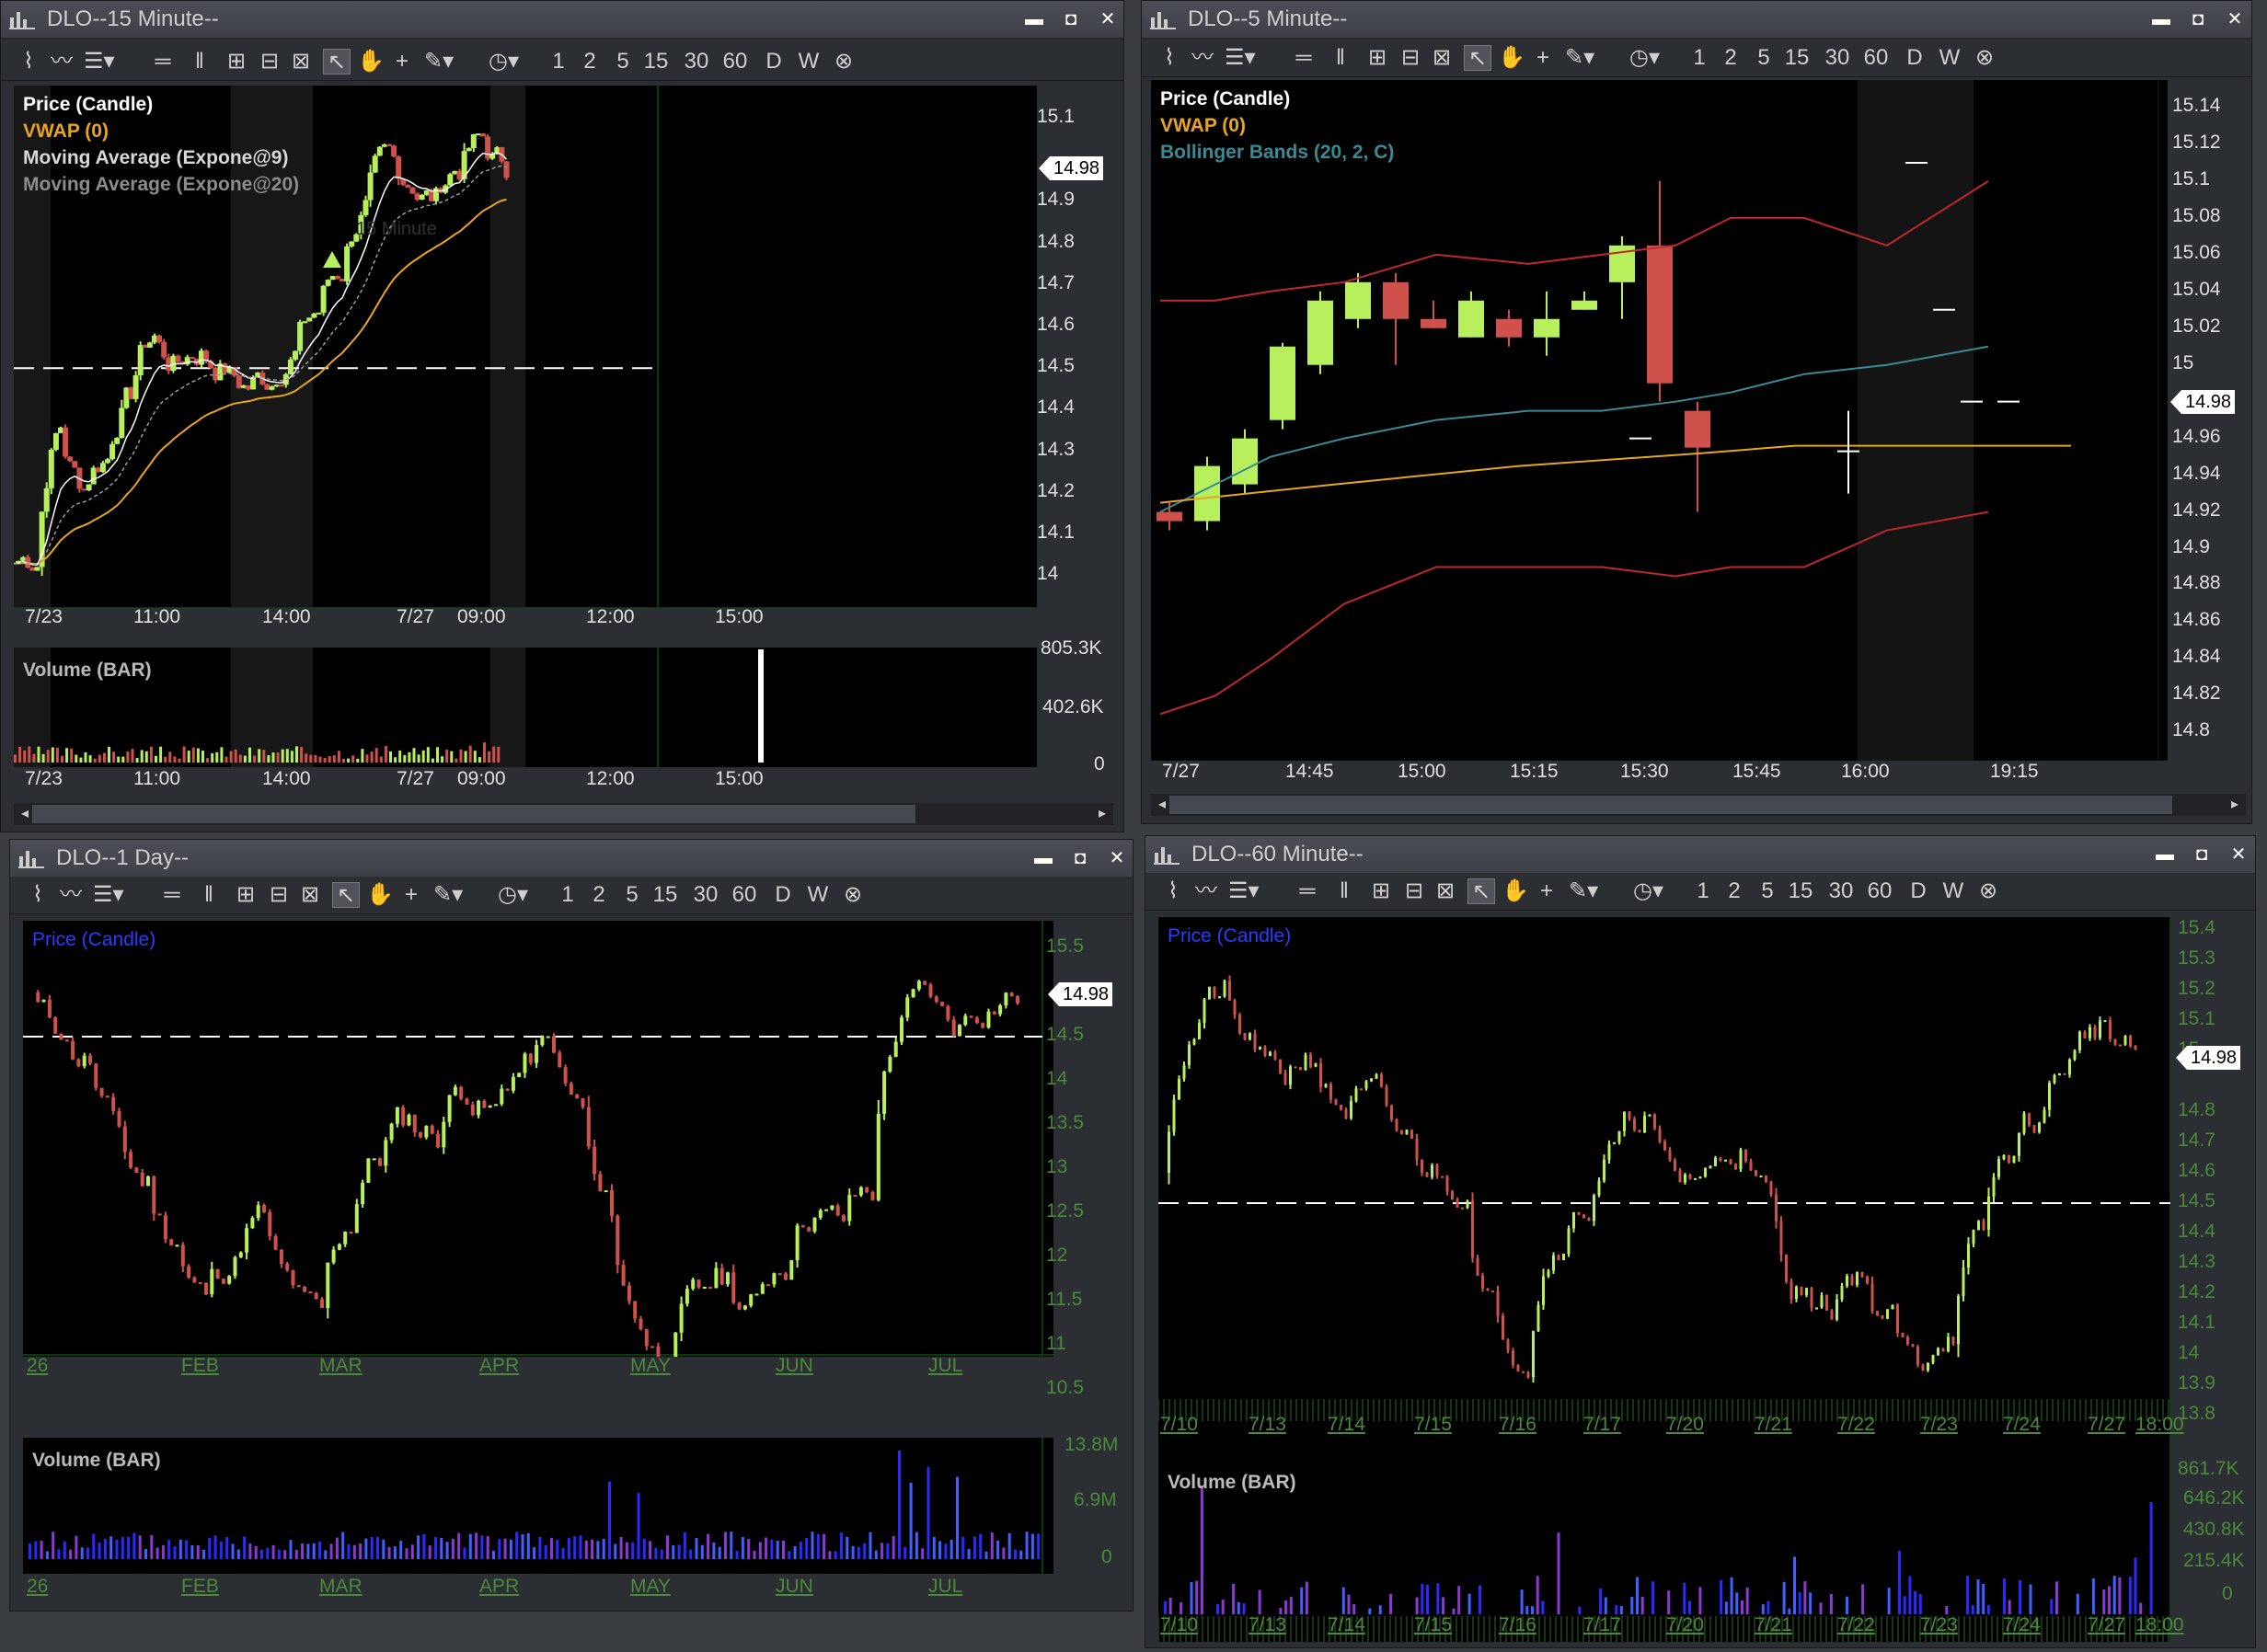 The image size is (2267, 1652). Describe the element at coordinates (571, 859) in the screenshot. I see `title-bar: DLO--1 Day-- ▬ ◘ ✕` at that location.